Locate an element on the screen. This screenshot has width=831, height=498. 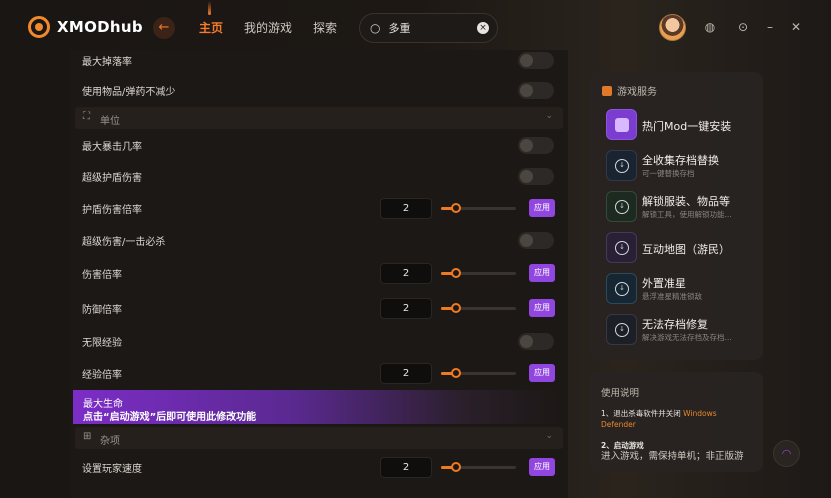
option-row: 无限经验 is located at coordinates (319, 341).